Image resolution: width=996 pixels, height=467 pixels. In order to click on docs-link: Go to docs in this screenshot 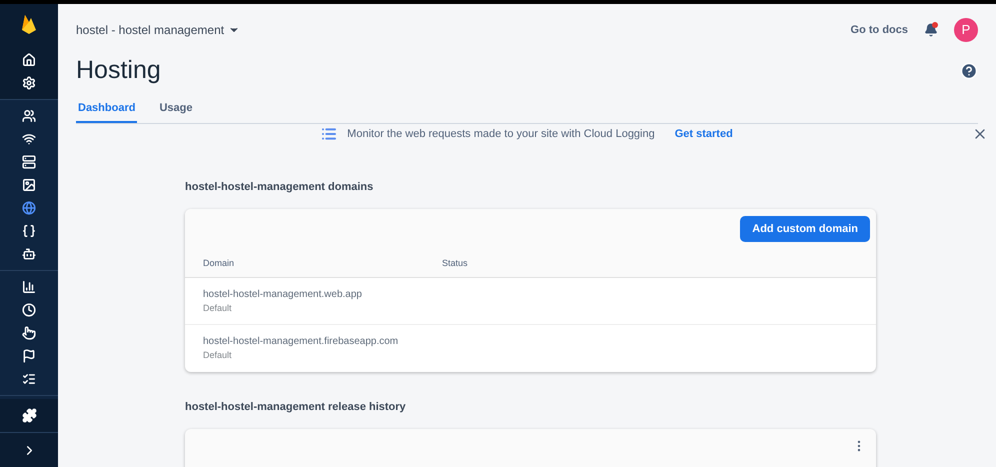, I will do `click(879, 30)`.